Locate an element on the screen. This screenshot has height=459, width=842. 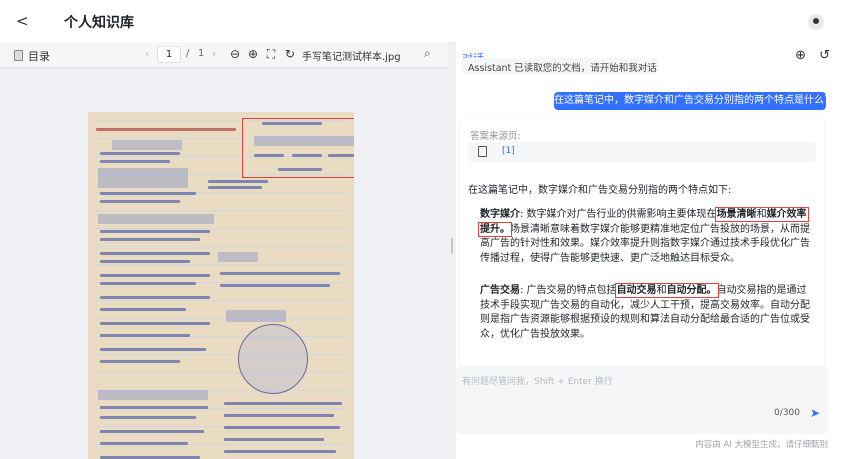
source-ref-link: [1] is located at coordinates (508, 151).